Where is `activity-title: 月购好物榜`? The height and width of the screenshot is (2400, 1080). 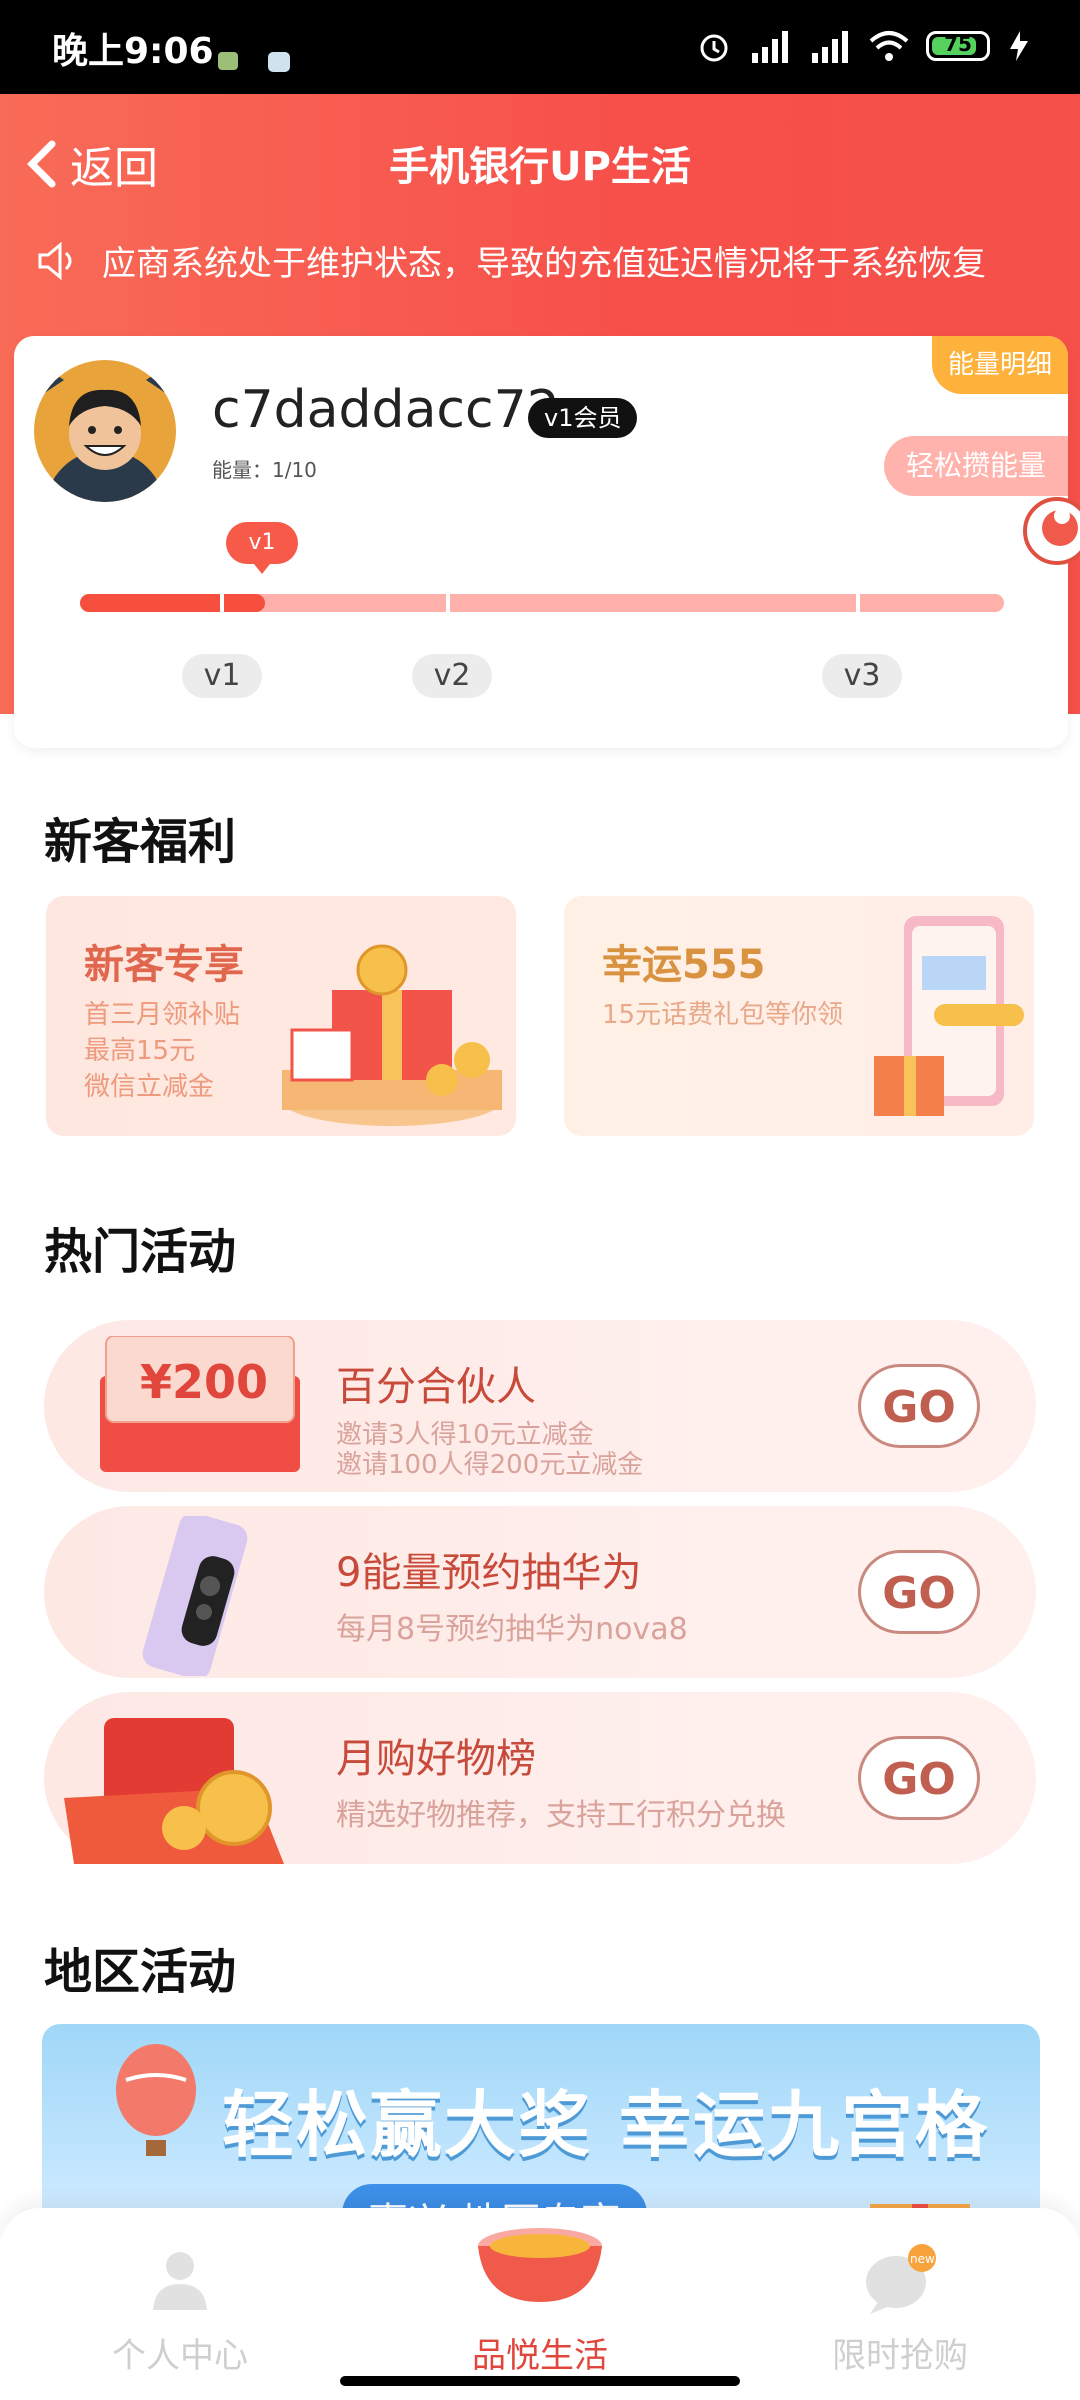
activity-title: 月购好物榜 is located at coordinates (436, 1759).